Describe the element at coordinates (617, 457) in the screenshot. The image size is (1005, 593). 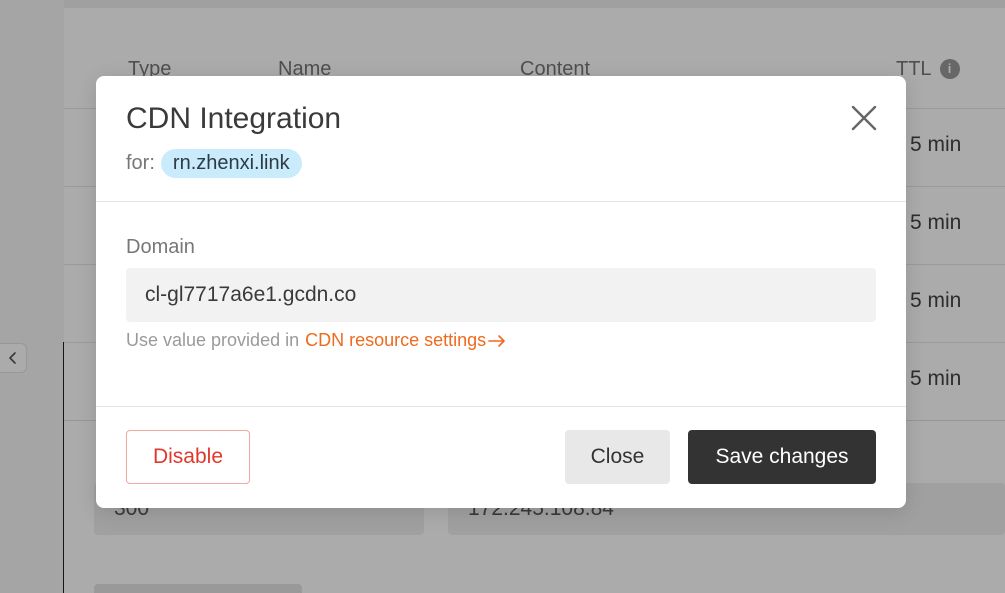
I see `close-button: Close` at that location.